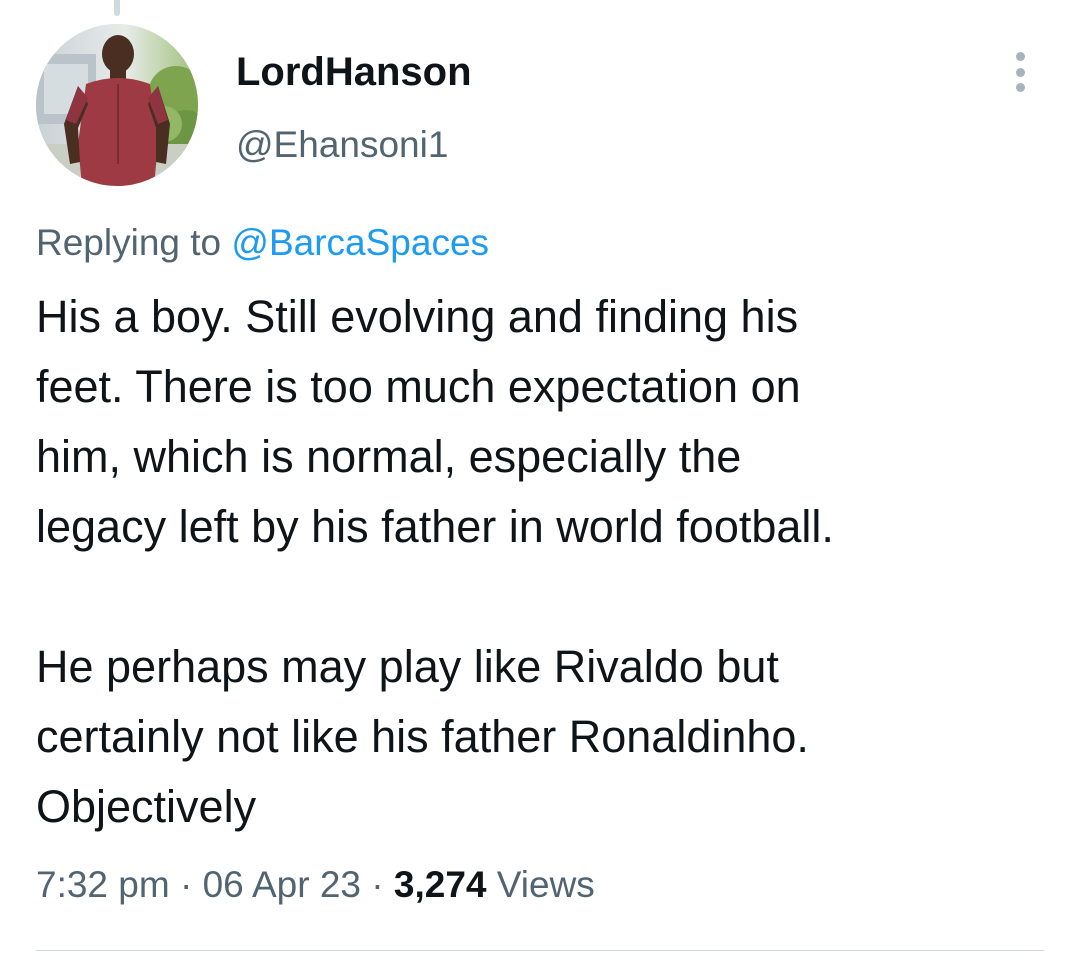 This screenshot has height=961, width=1080. Describe the element at coordinates (103, 884) in the screenshot. I see `tweet-time: 7:32 pm` at that location.